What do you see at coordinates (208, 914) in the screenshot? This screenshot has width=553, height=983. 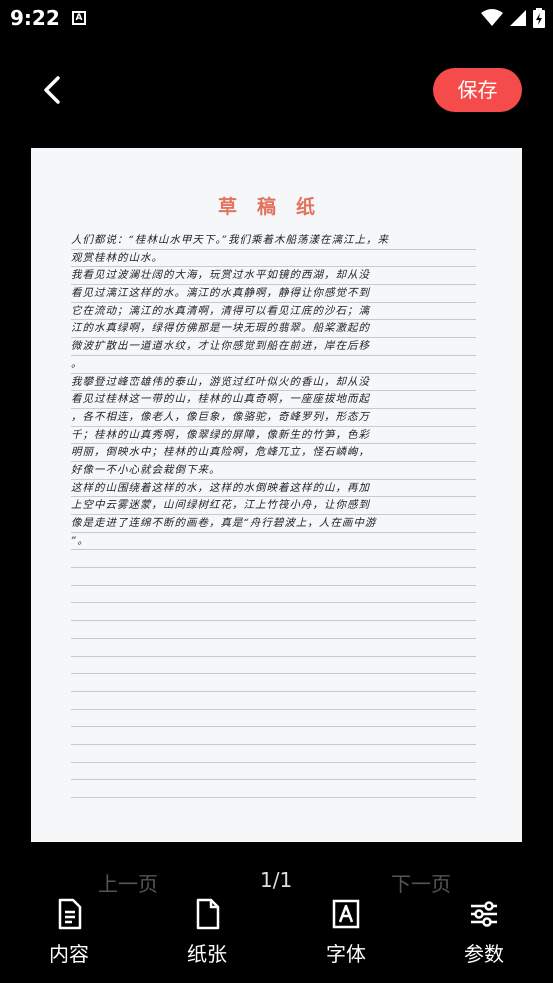 I see `page-icon` at bounding box center [208, 914].